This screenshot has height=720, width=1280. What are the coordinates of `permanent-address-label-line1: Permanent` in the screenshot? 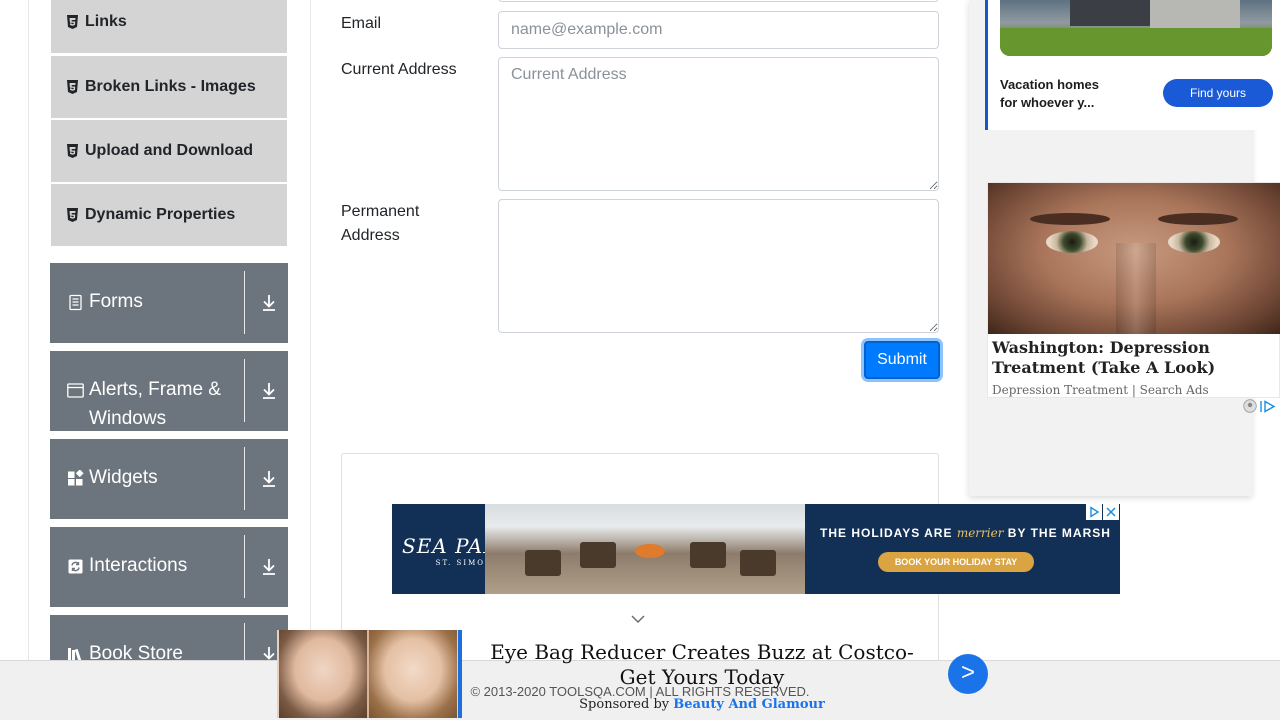 It's located at (380, 211).